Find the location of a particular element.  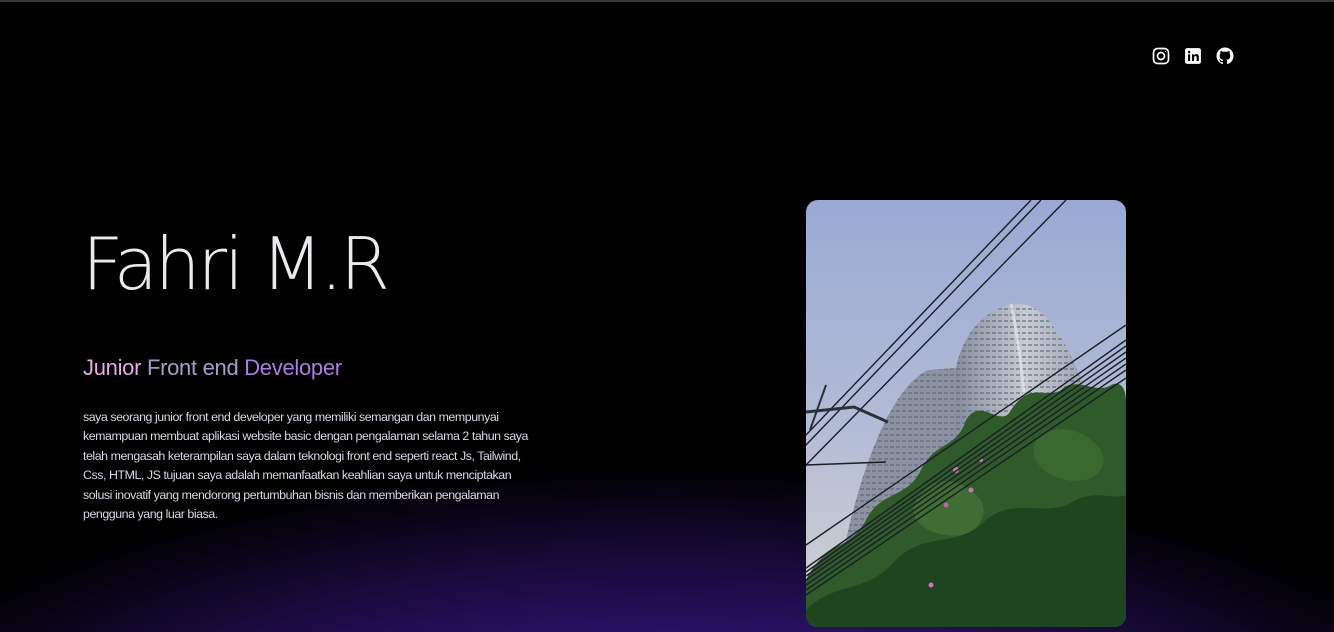

hero-role: Junior Front end Developer is located at coordinates (212, 368).